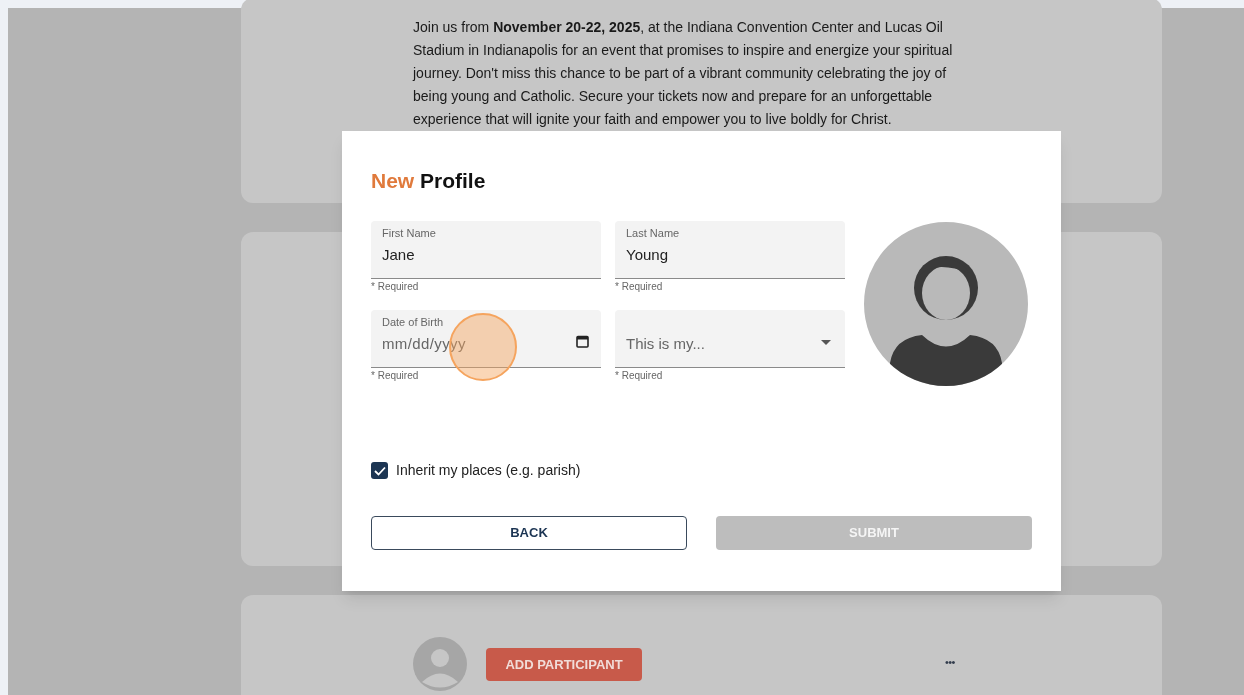 The width and height of the screenshot is (1244, 695). What do you see at coordinates (409, 233) in the screenshot?
I see `field-label: First Name` at bounding box center [409, 233].